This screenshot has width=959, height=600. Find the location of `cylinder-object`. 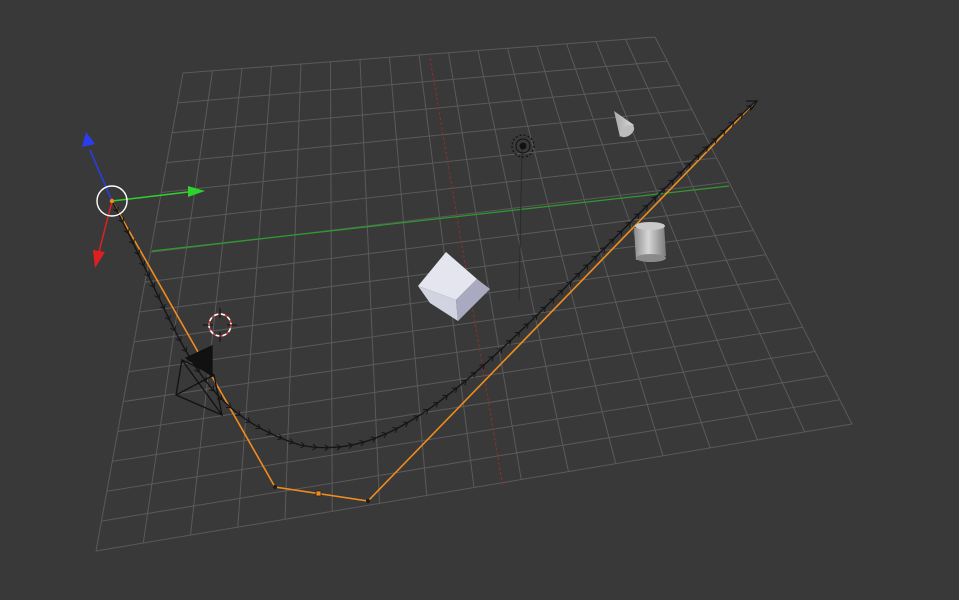

cylinder-object is located at coordinates (650, 242).